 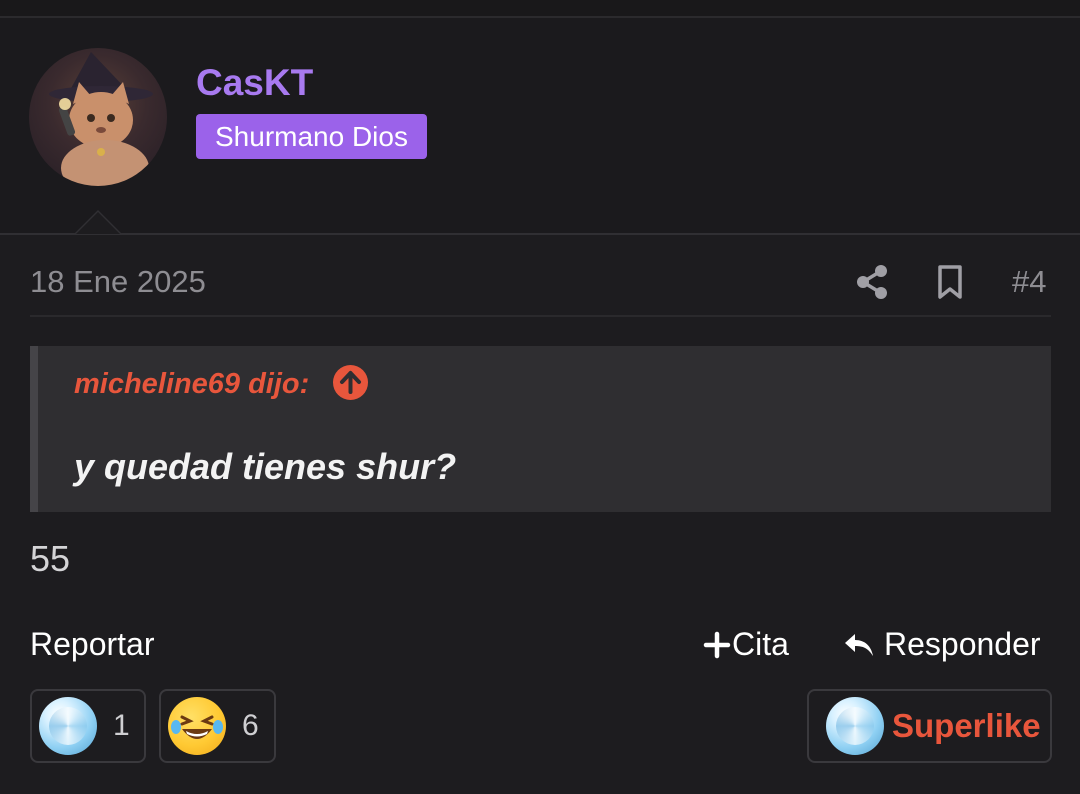 I want to click on post-message: 55, so click(x=50, y=558).